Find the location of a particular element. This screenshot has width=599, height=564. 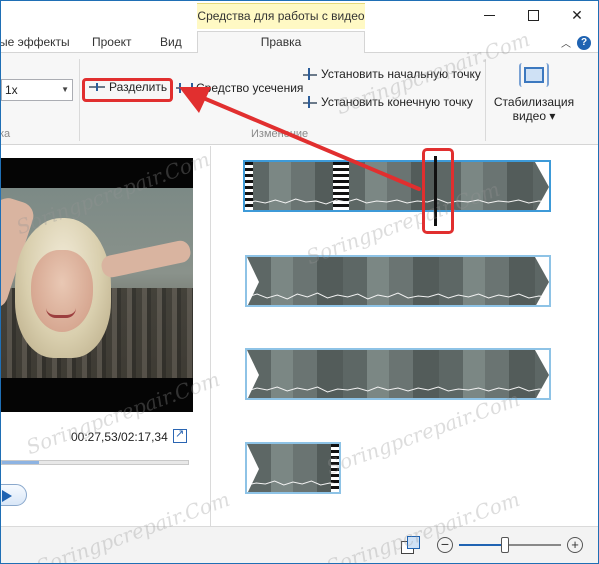

speed-select: 1x ▼ is located at coordinates (37, 90).